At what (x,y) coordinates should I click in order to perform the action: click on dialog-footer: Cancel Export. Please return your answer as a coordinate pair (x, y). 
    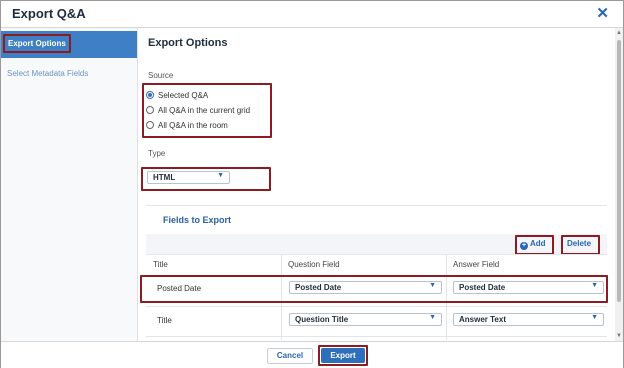
    Looking at the image, I should click on (312, 354).